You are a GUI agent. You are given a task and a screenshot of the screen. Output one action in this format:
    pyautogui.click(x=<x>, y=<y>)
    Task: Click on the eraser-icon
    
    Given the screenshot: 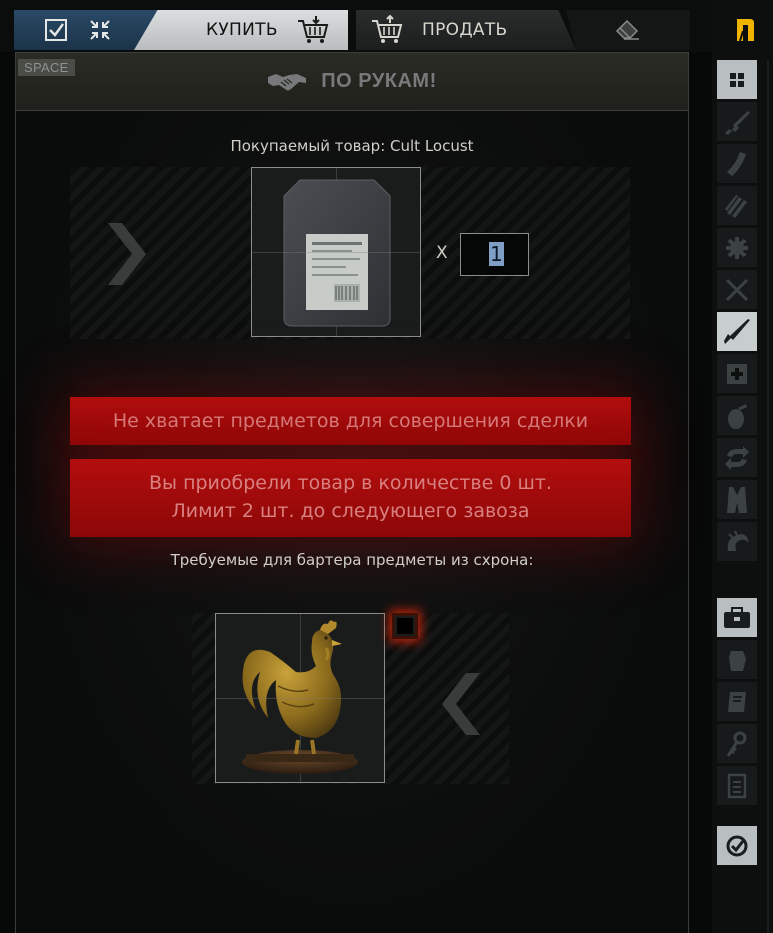 What is the action you would take?
    pyautogui.click(x=627, y=29)
    